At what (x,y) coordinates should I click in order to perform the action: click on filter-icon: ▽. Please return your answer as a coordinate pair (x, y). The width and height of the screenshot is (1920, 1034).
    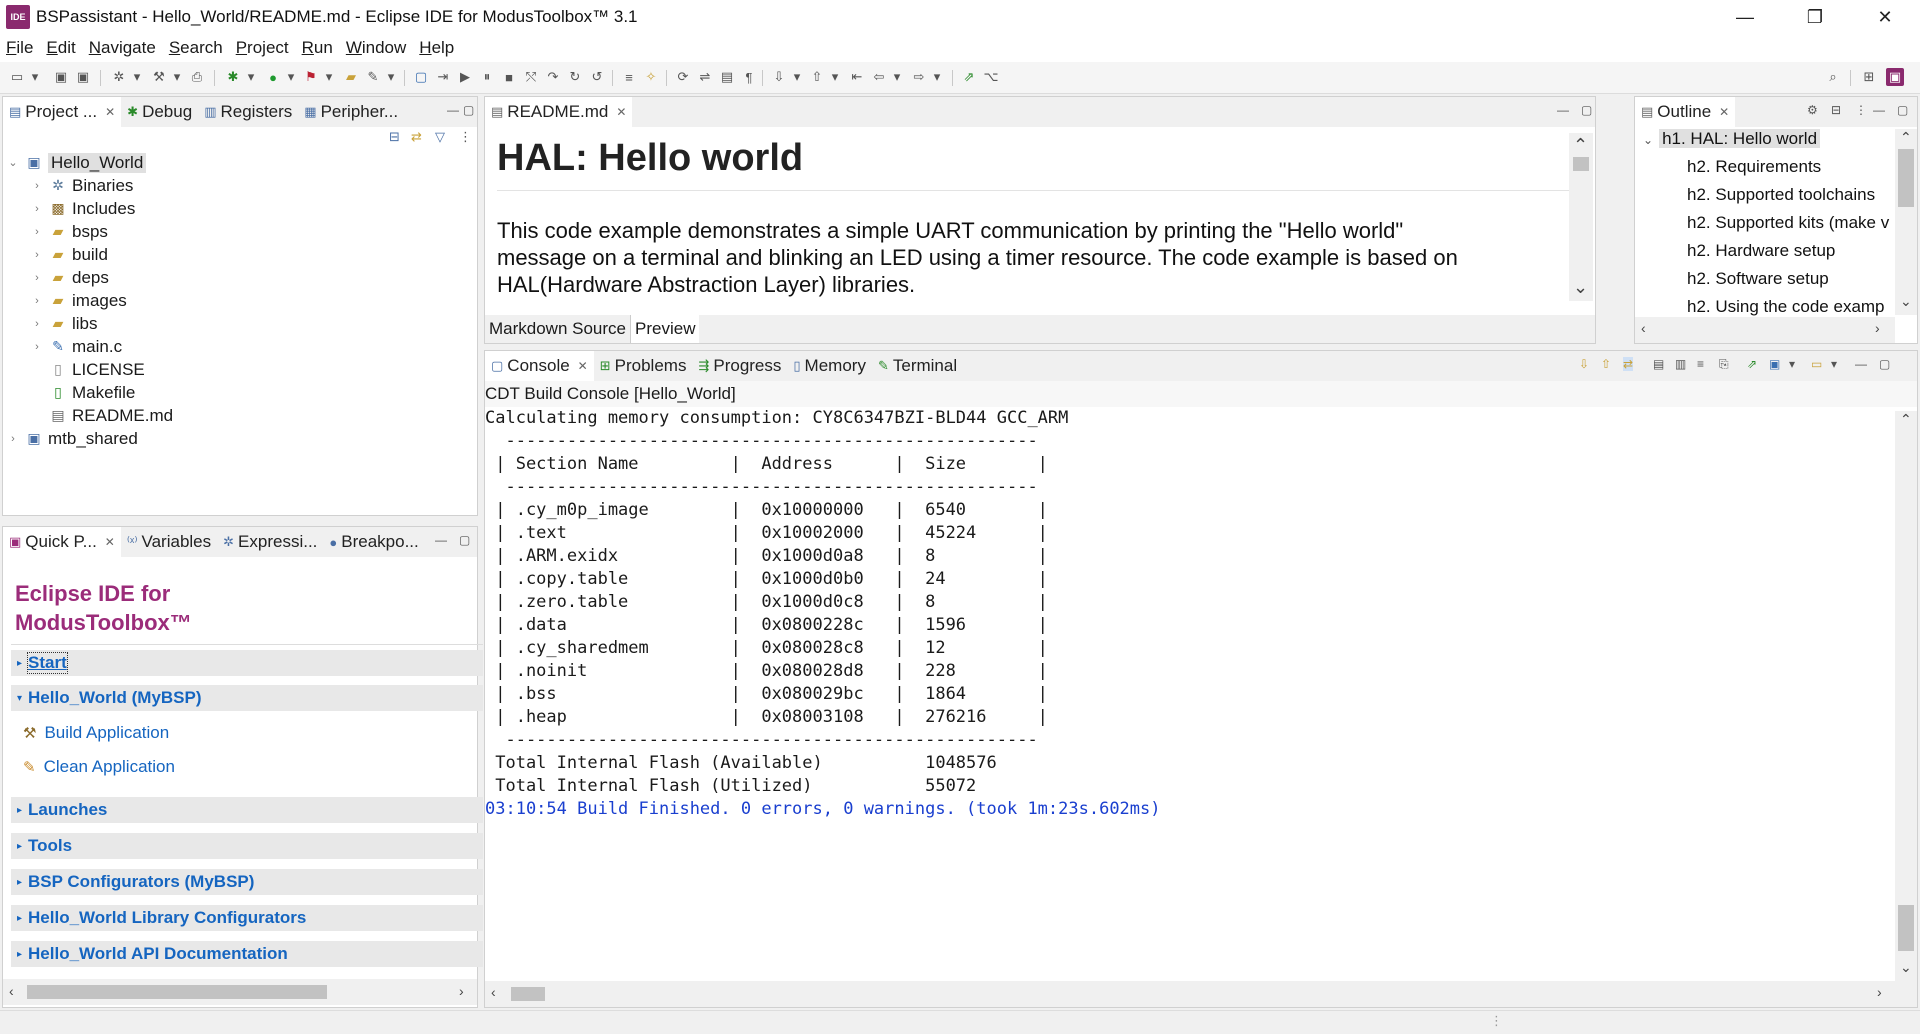
    Looking at the image, I should click on (440, 137).